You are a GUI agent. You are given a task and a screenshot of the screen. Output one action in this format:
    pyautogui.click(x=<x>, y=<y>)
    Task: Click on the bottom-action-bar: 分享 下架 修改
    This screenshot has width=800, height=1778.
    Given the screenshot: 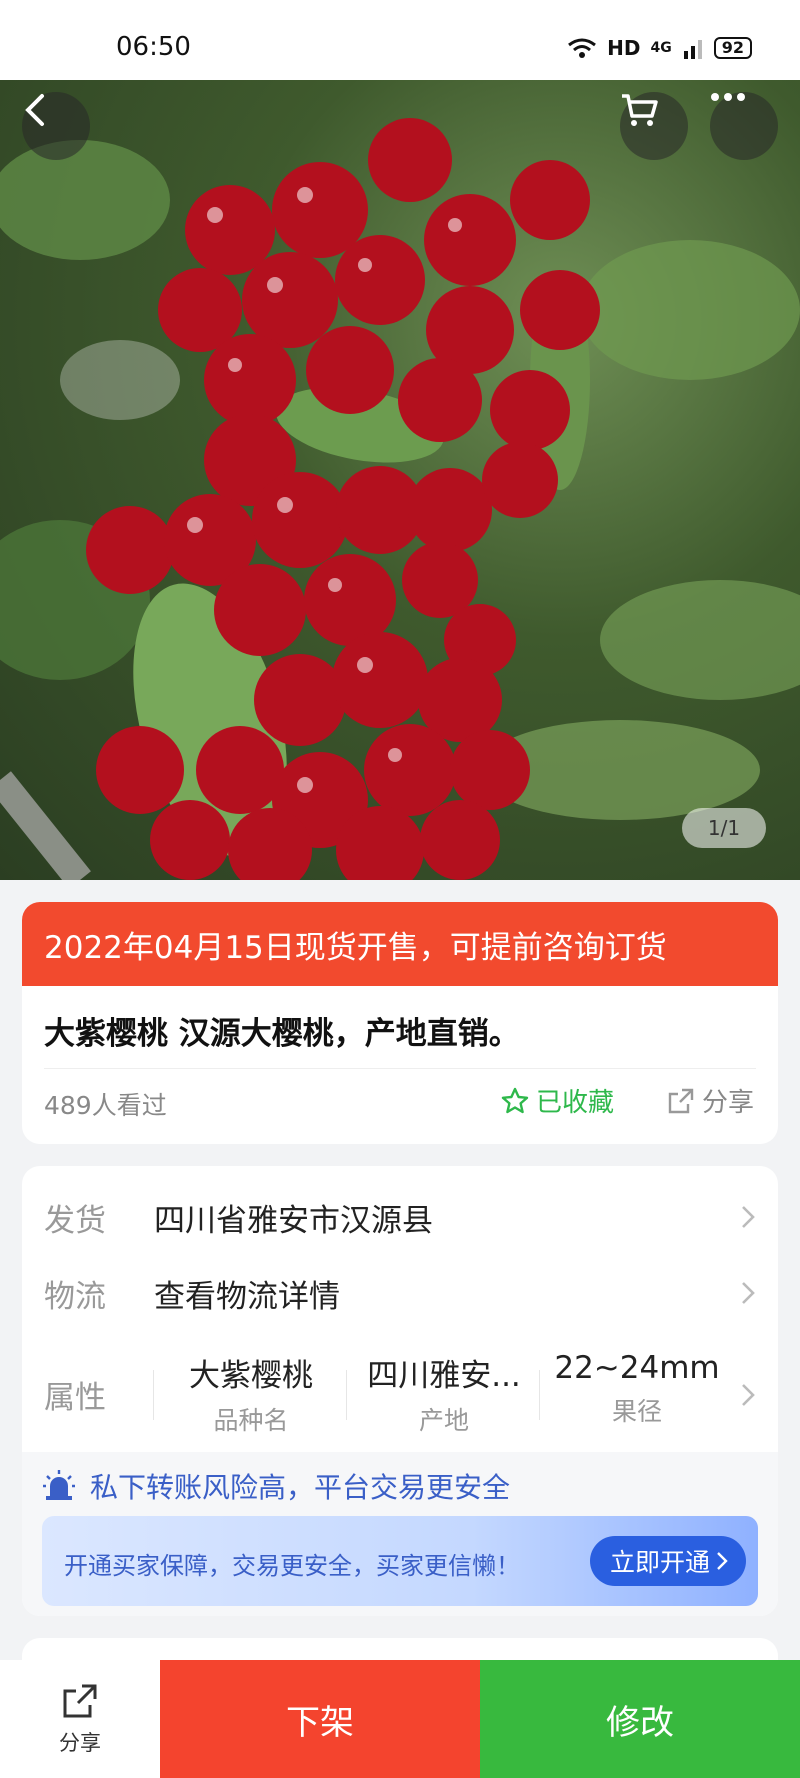 What is the action you would take?
    pyautogui.click(x=400, y=1719)
    